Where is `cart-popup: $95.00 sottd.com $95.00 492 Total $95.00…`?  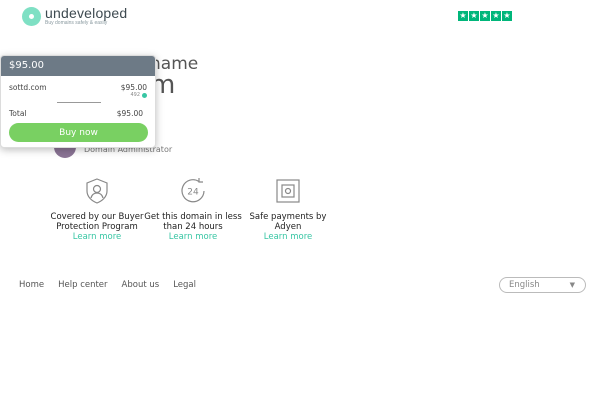
cart-popup: $95.00 sottd.com $95.00 492 Total $95.00… is located at coordinates (78, 101).